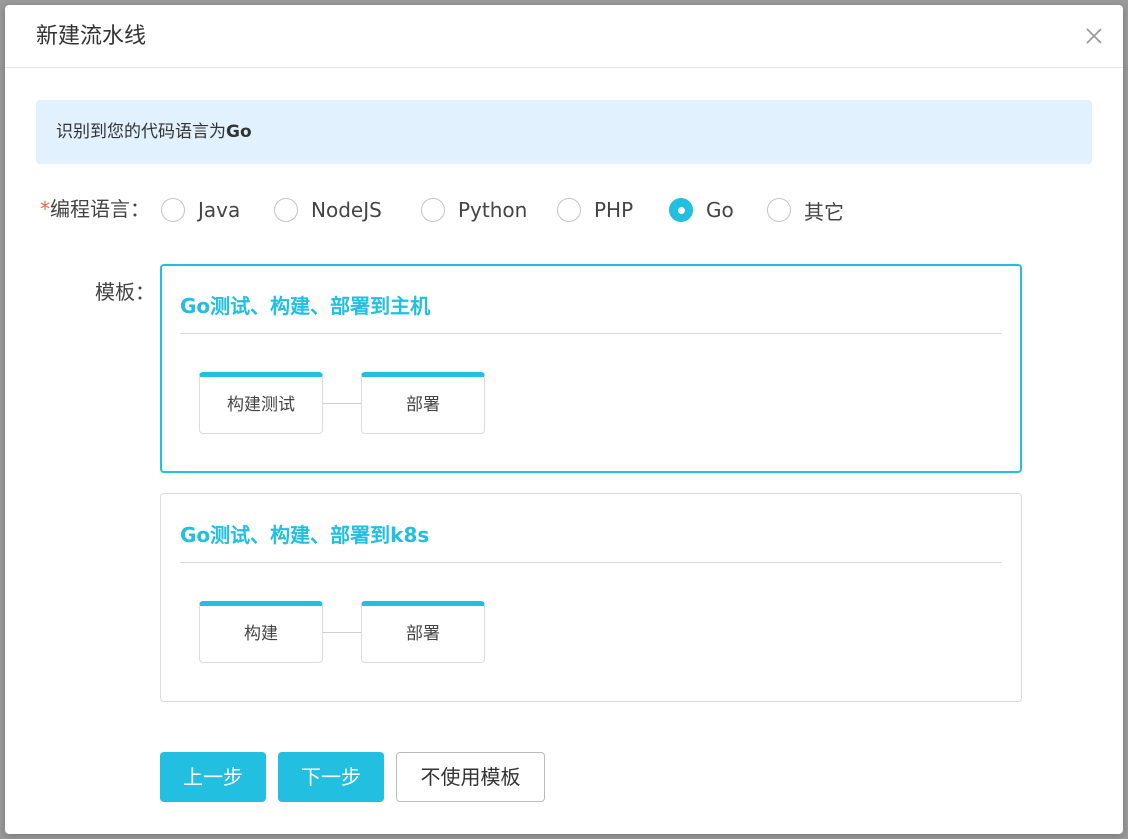 The height and width of the screenshot is (839, 1128). What do you see at coordinates (305, 306) in the screenshot?
I see `template-title: Go测试、构建、部署到主机` at bounding box center [305, 306].